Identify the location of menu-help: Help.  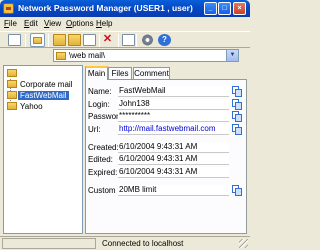
(104, 23).